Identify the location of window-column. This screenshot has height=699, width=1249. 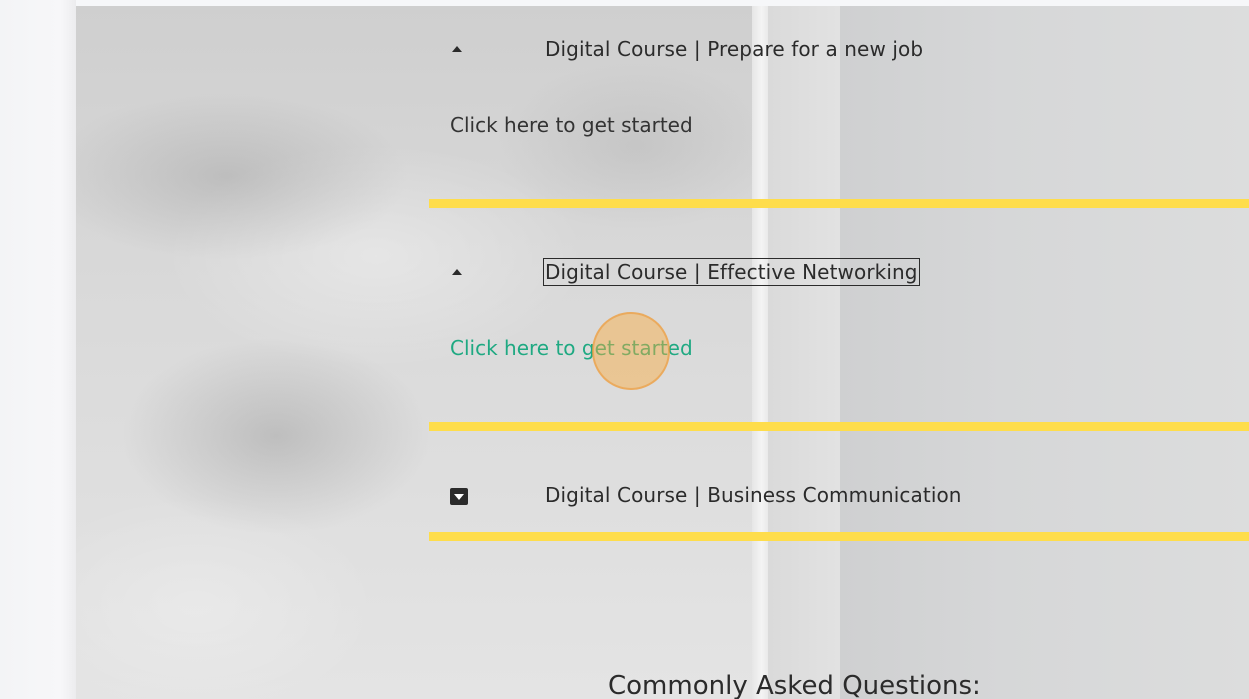
(804, 352).